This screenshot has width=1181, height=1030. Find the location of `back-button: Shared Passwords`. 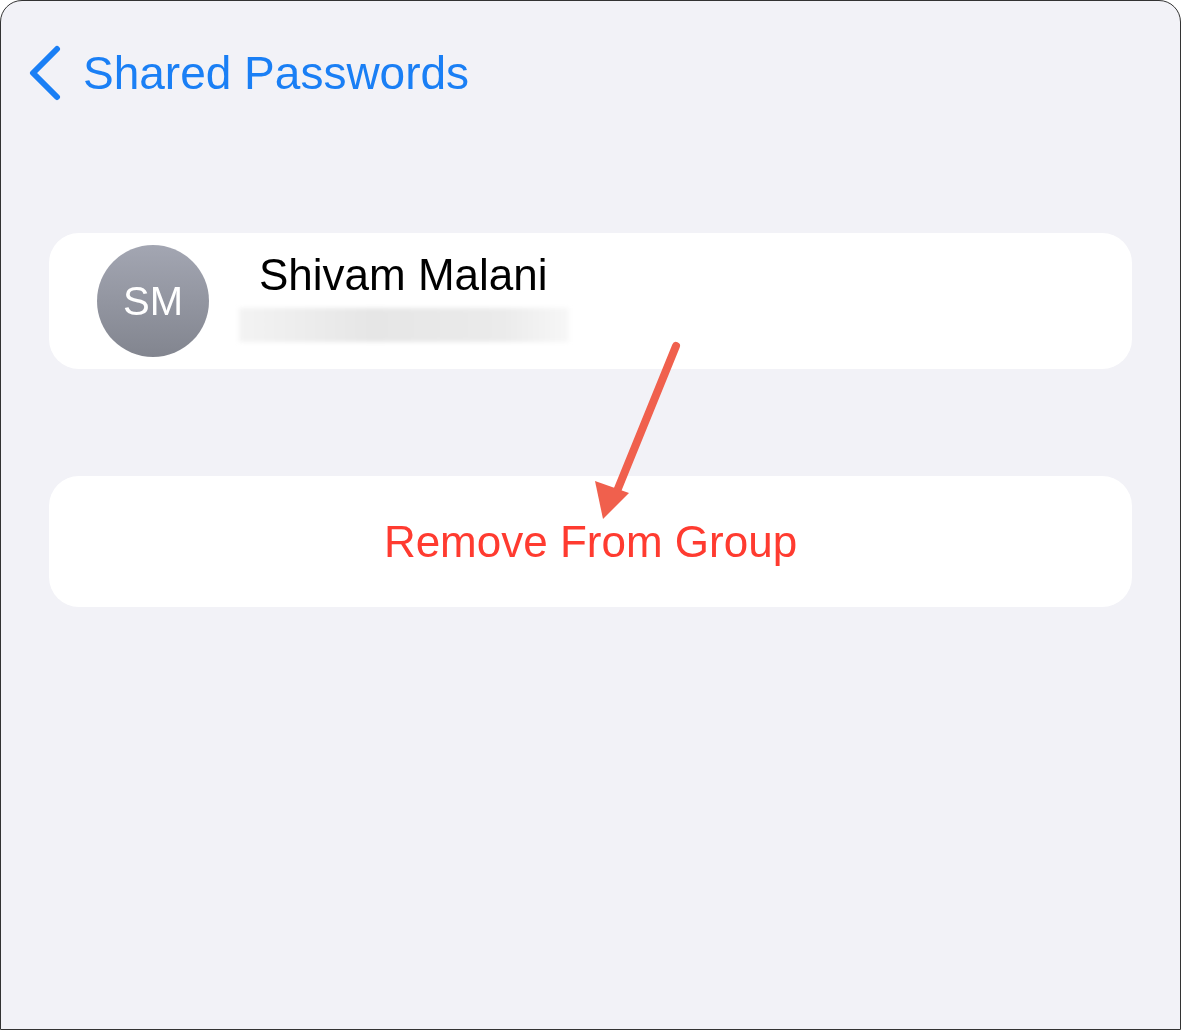

back-button: Shared Passwords is located at coordinates (248, 73).